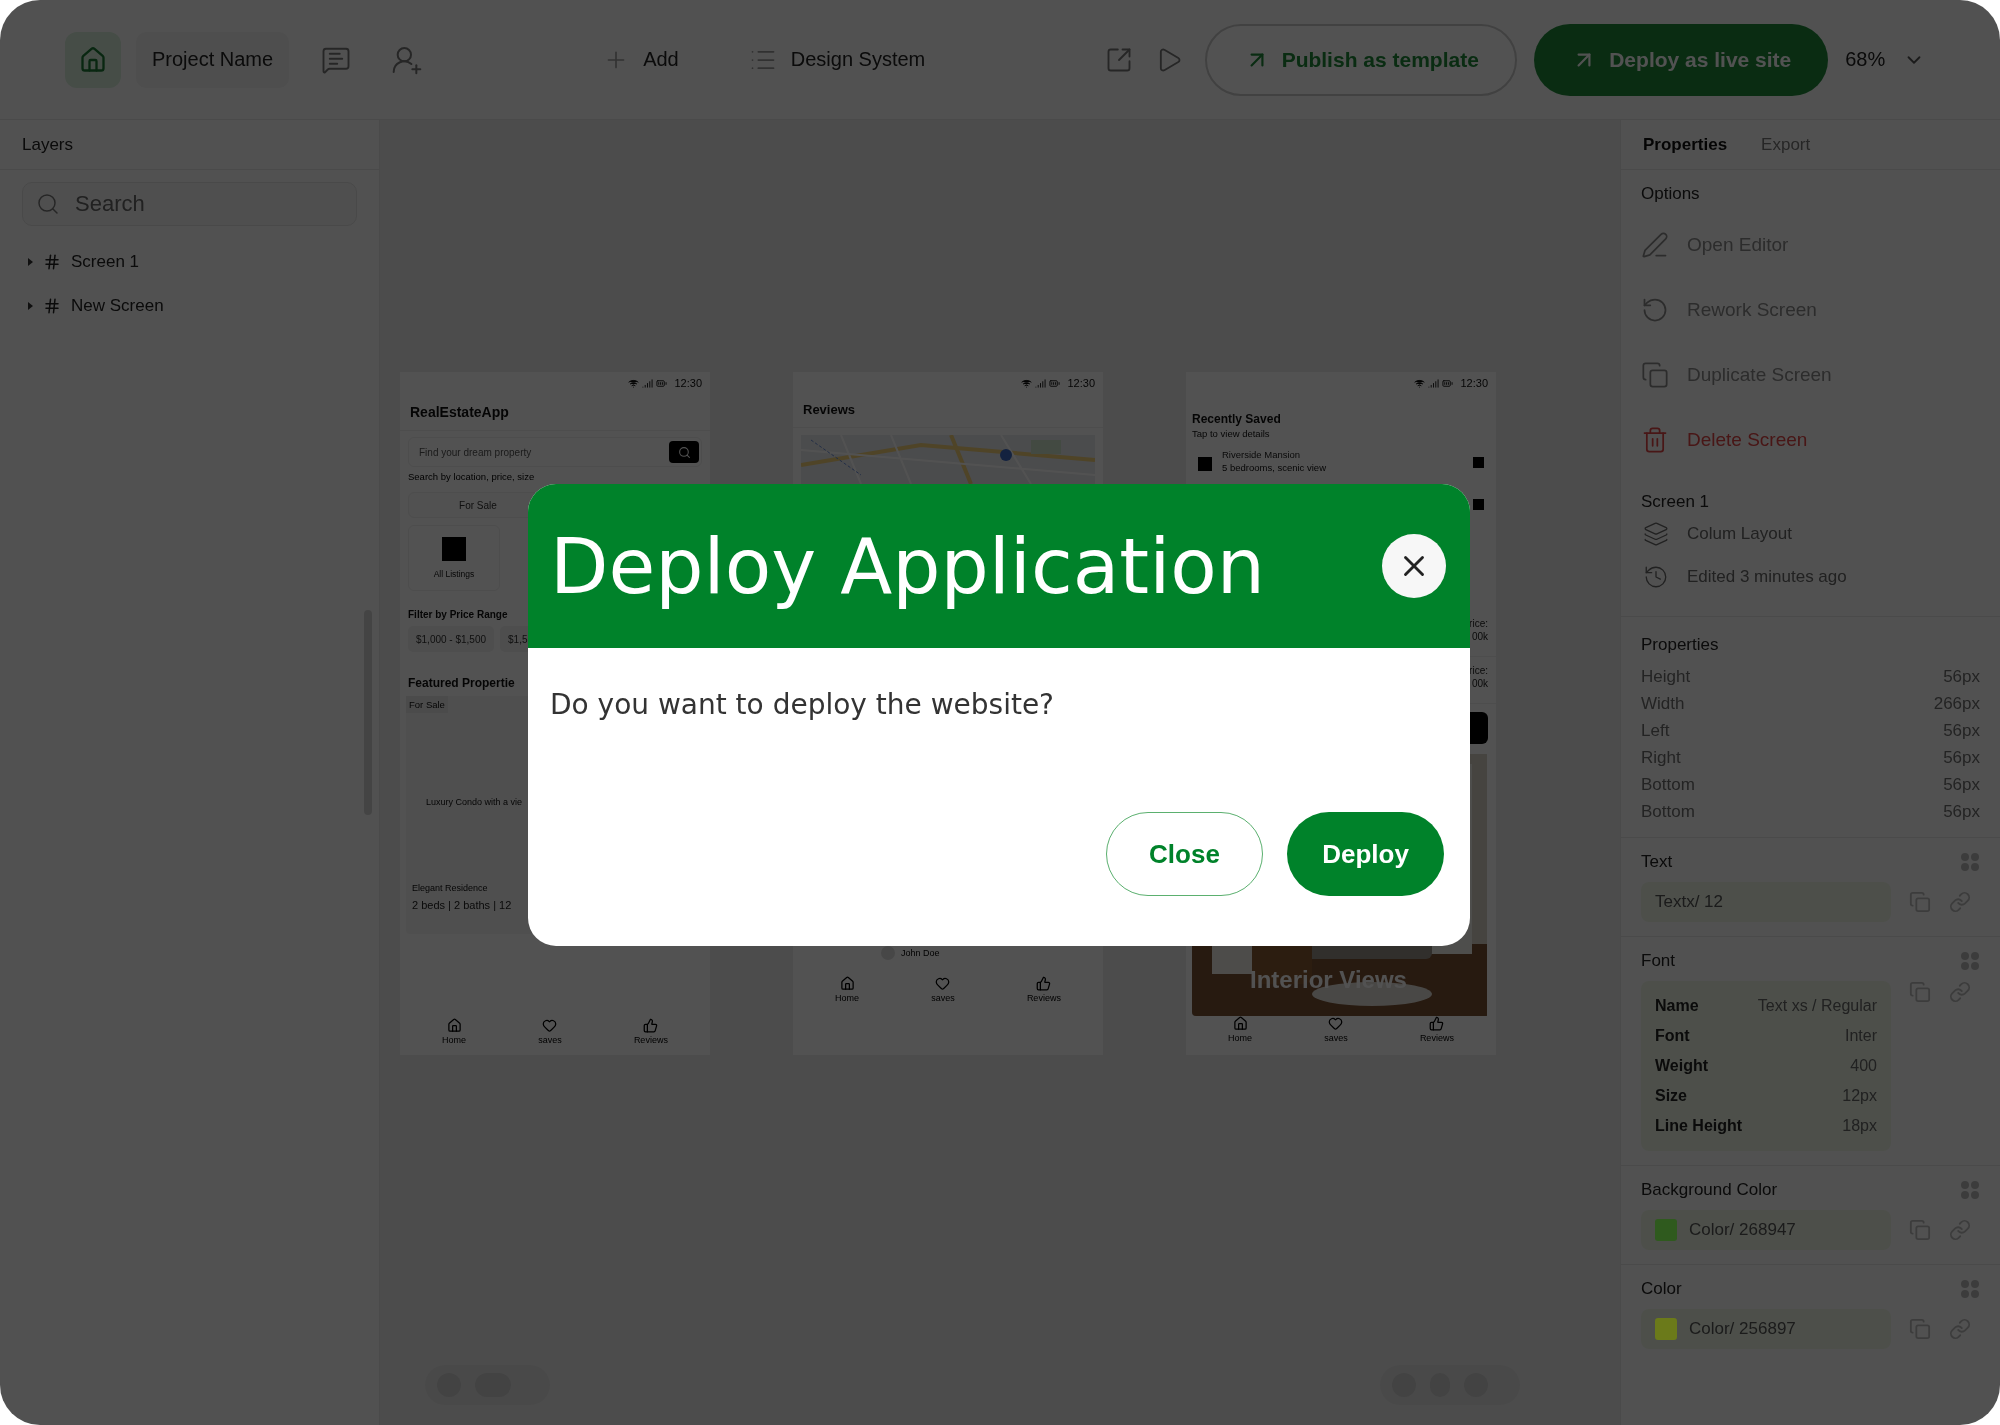 This screenshot has height=1425, width=2000. I want to click on section-title: Properties, so click(1680, 645).